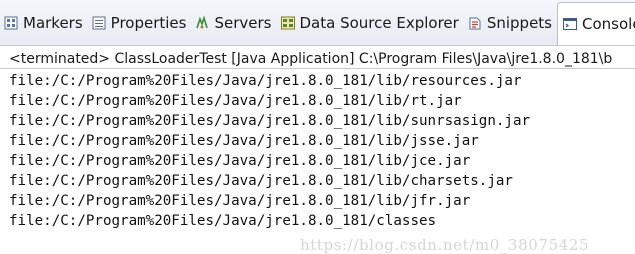 The width and height of the screenshot is (635, 254). What do you see at coordinates (379, 22) in the screenshot?
I see `tab-data-source-explorer-label: Data Source Explorer` at bounding box center [379, 22].